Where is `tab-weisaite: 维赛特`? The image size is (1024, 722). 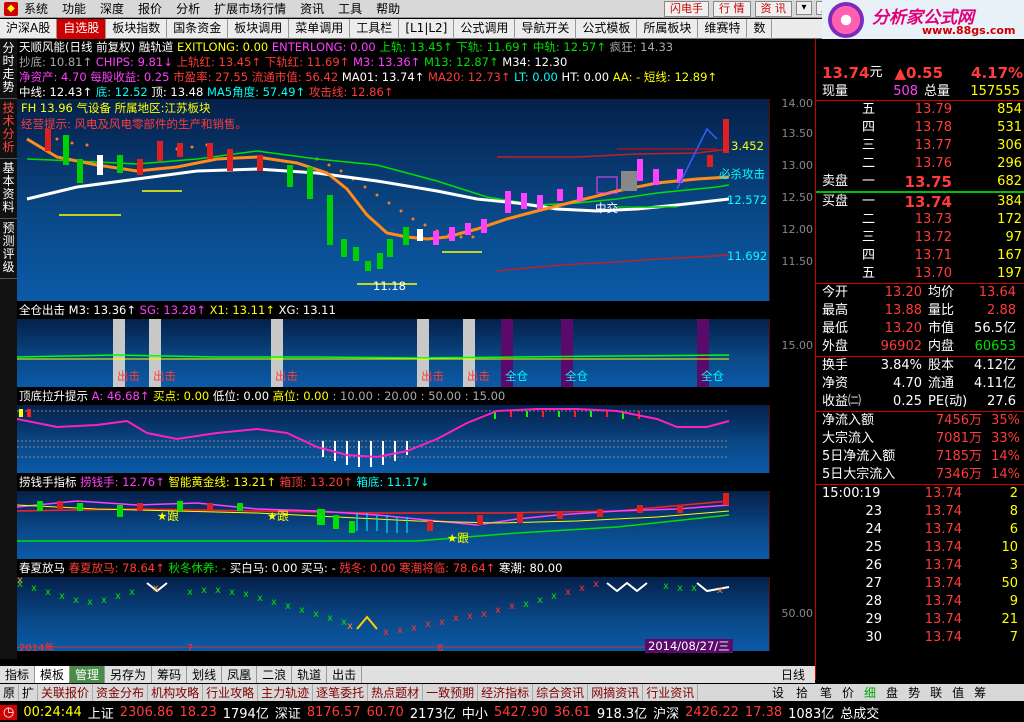
tab-weisaite: 维赛特 is located at coordinates (723, 29).